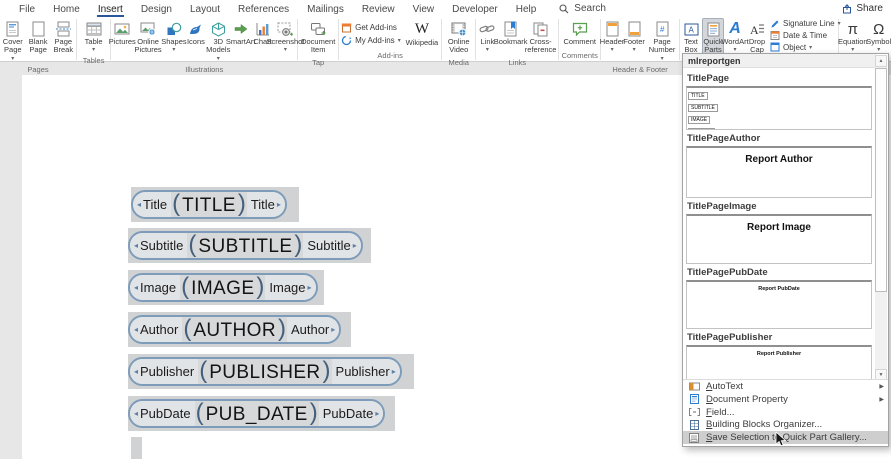 This screenshot has width=891, height=459. Describe the element at coordinates (371, 27) in the screenshot. I see `get-add-ins-button: Get Add-ins` at that location.